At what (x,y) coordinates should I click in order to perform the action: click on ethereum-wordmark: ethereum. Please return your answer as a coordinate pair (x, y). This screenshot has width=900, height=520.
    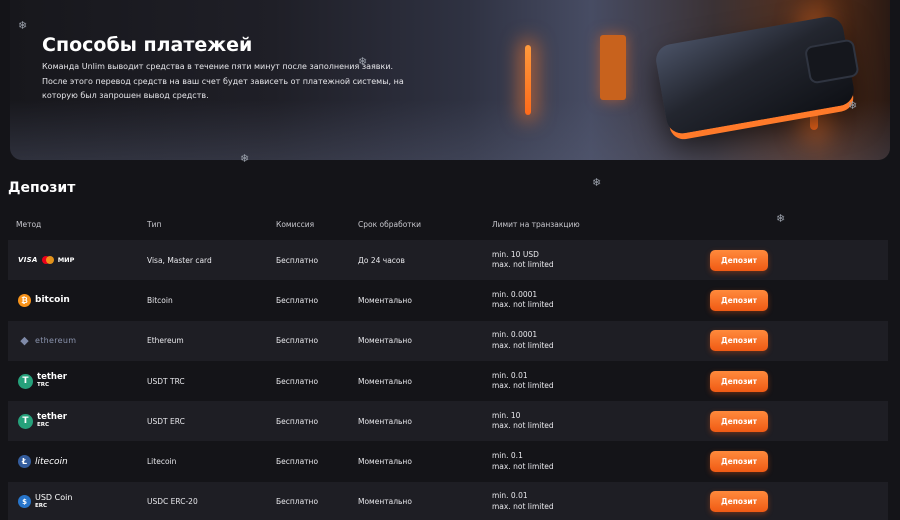
    Looking at the image, I should click on (56, 341).